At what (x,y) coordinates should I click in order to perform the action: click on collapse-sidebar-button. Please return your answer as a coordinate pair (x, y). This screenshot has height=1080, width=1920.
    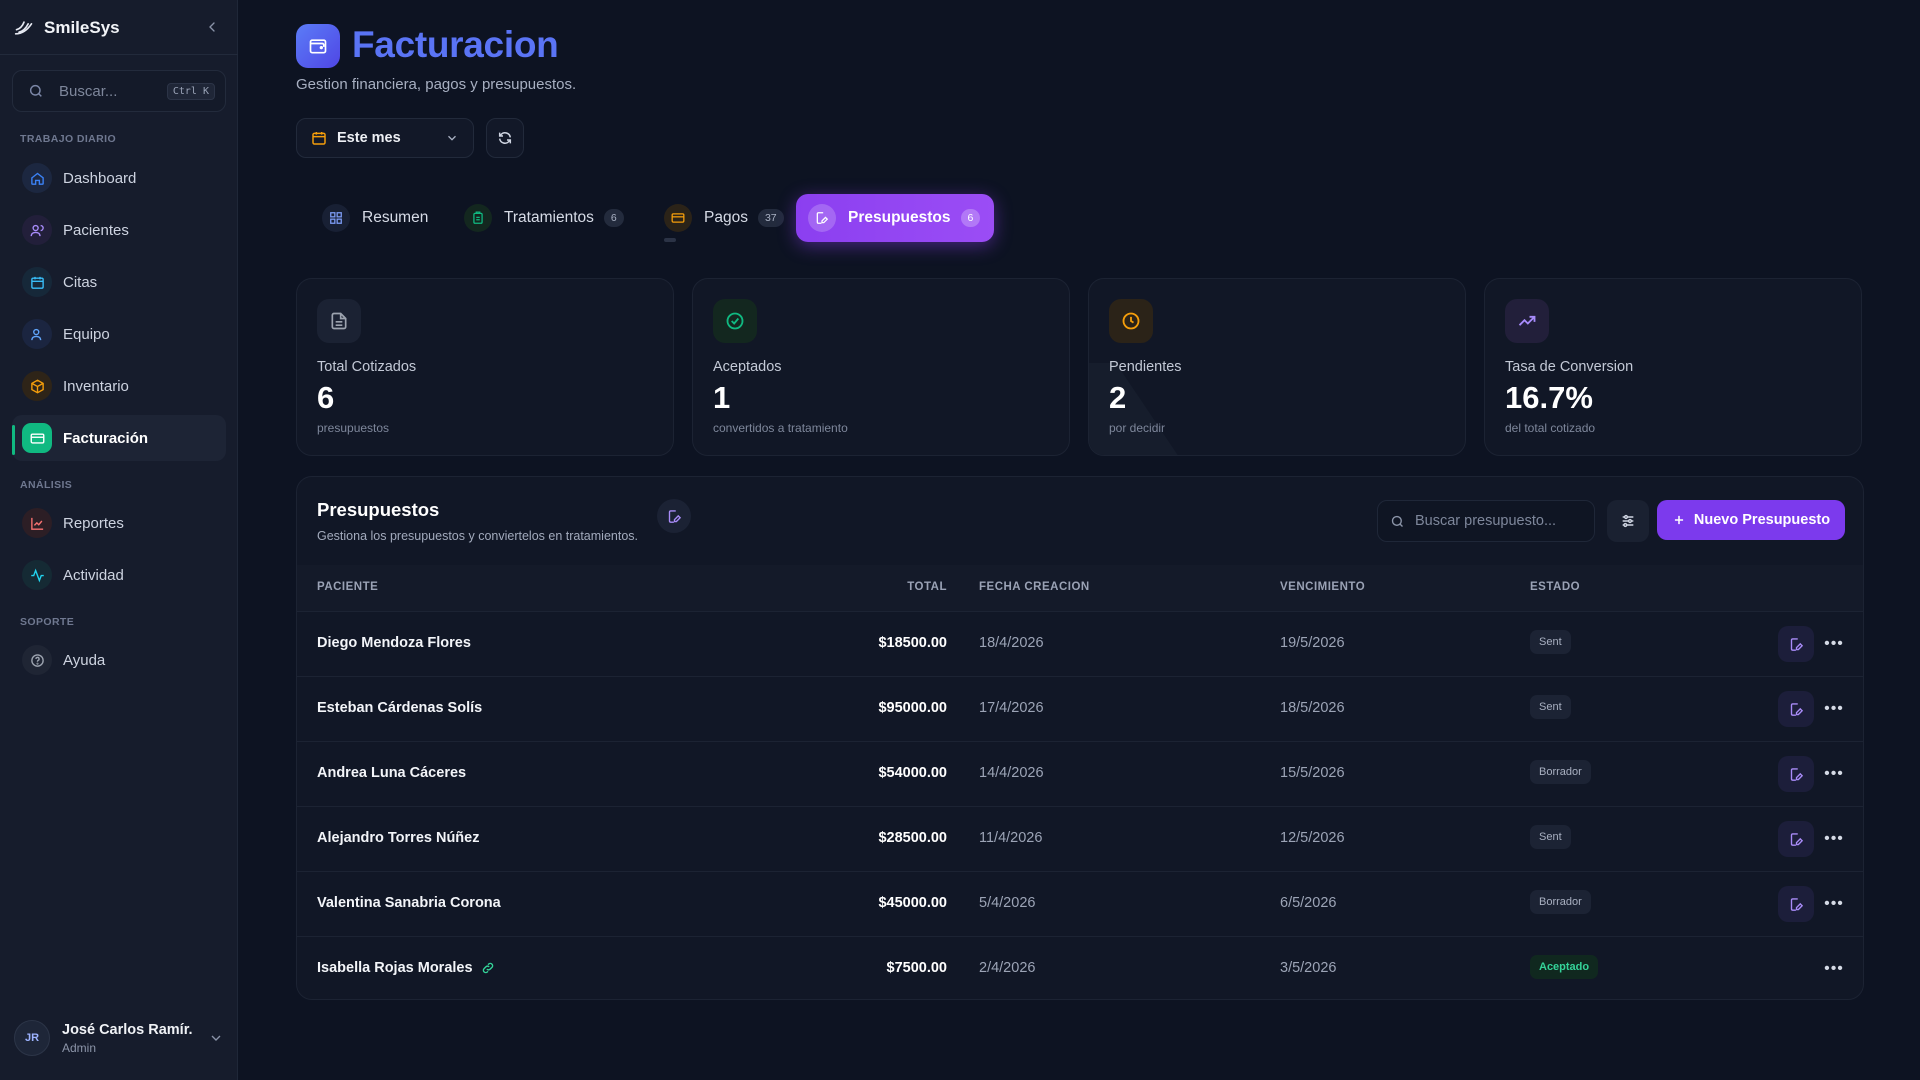
    Looking at the image, I should click on (212, 27).